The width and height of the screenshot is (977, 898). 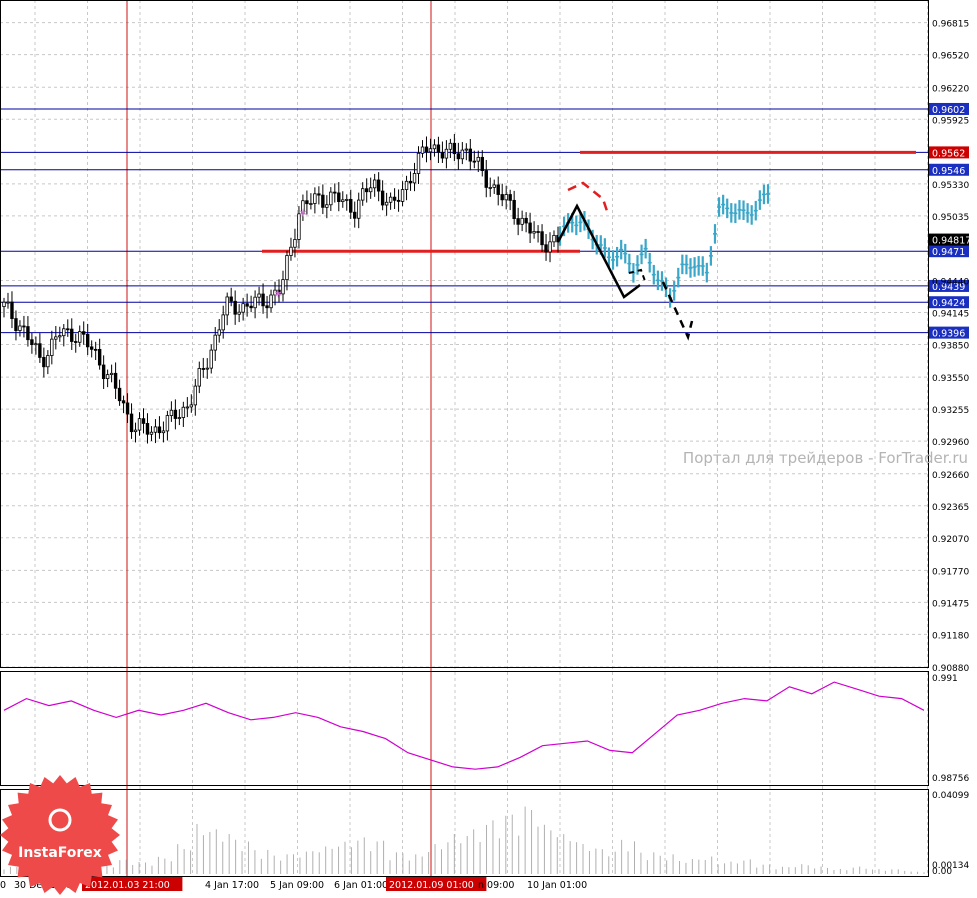 What do you see at coordinates (950, 476) in the screenshot?
I see `price-tick-label: 0.92660` at bounding box center [950, 476].